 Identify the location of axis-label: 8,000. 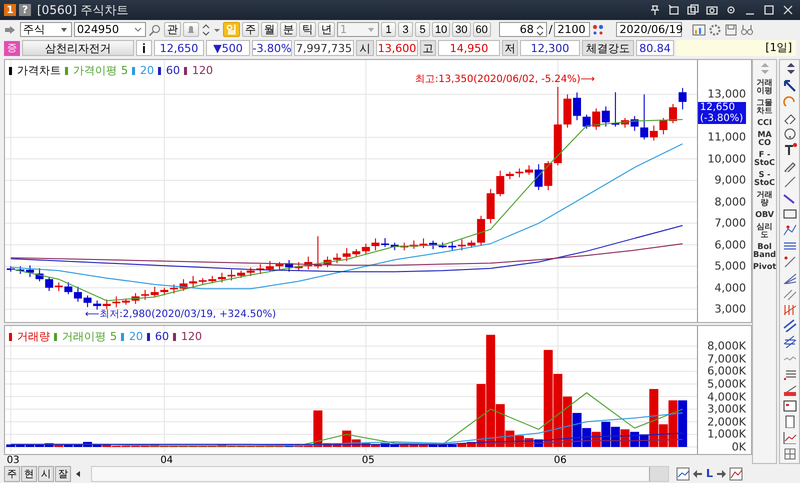
(730, 201).